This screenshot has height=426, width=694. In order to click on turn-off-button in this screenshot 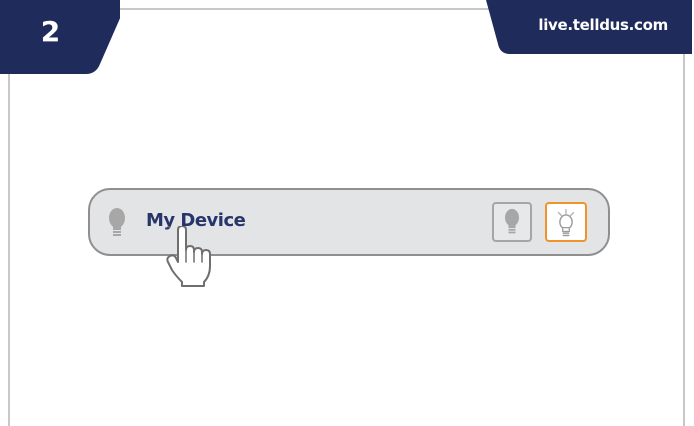, I will do `click(512, 222)`.